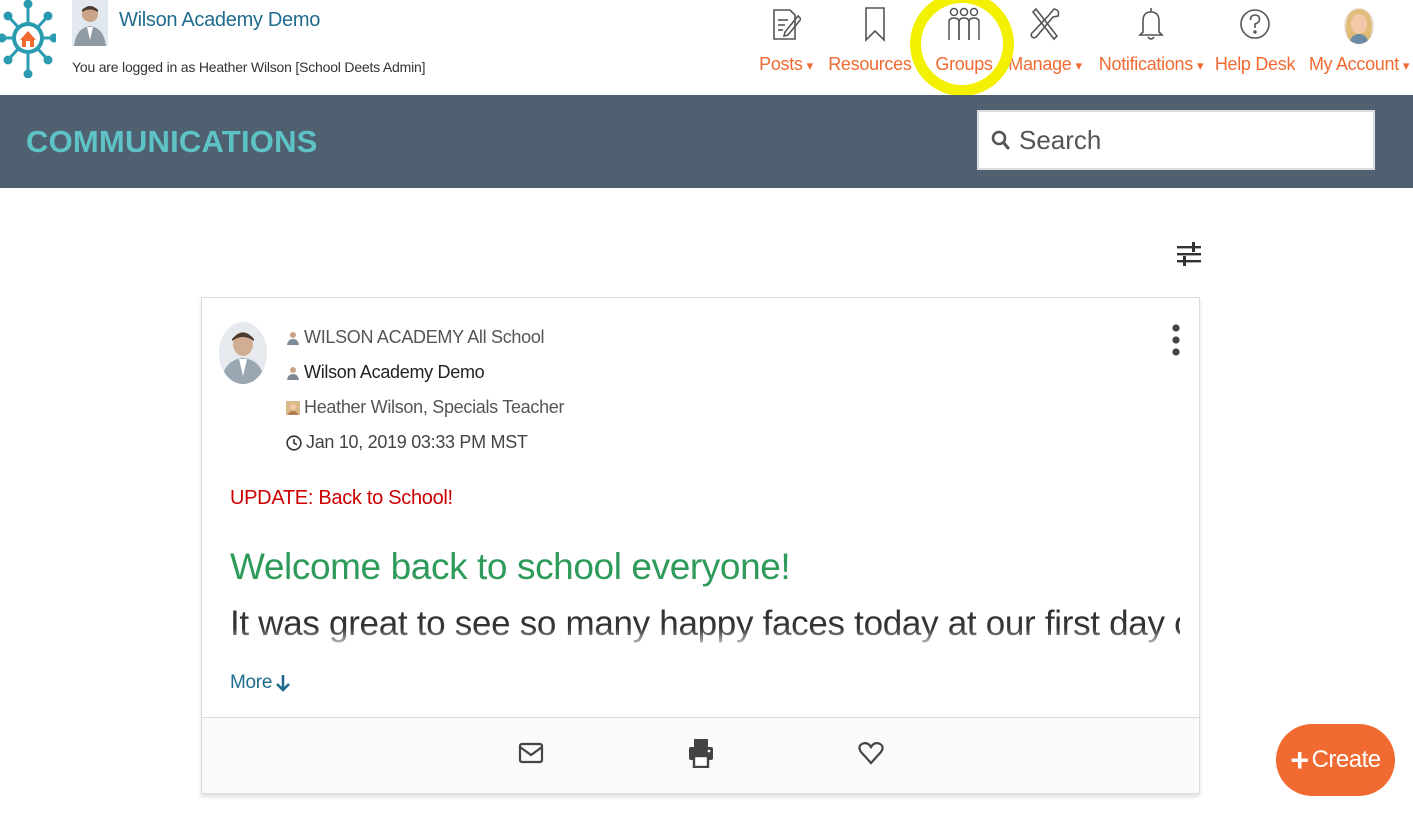 Image resolution: width=1413 pixels, height=816 pixels. I want to click on post-options-menu-icon, so click(1176, 340).